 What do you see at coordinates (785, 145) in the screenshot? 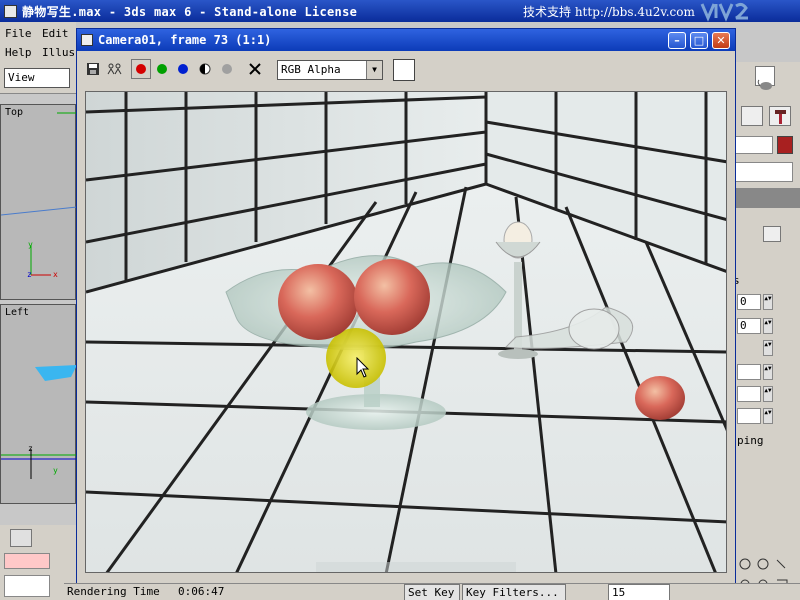
I see `object-color-swatch` at bounding box center [785, 145].